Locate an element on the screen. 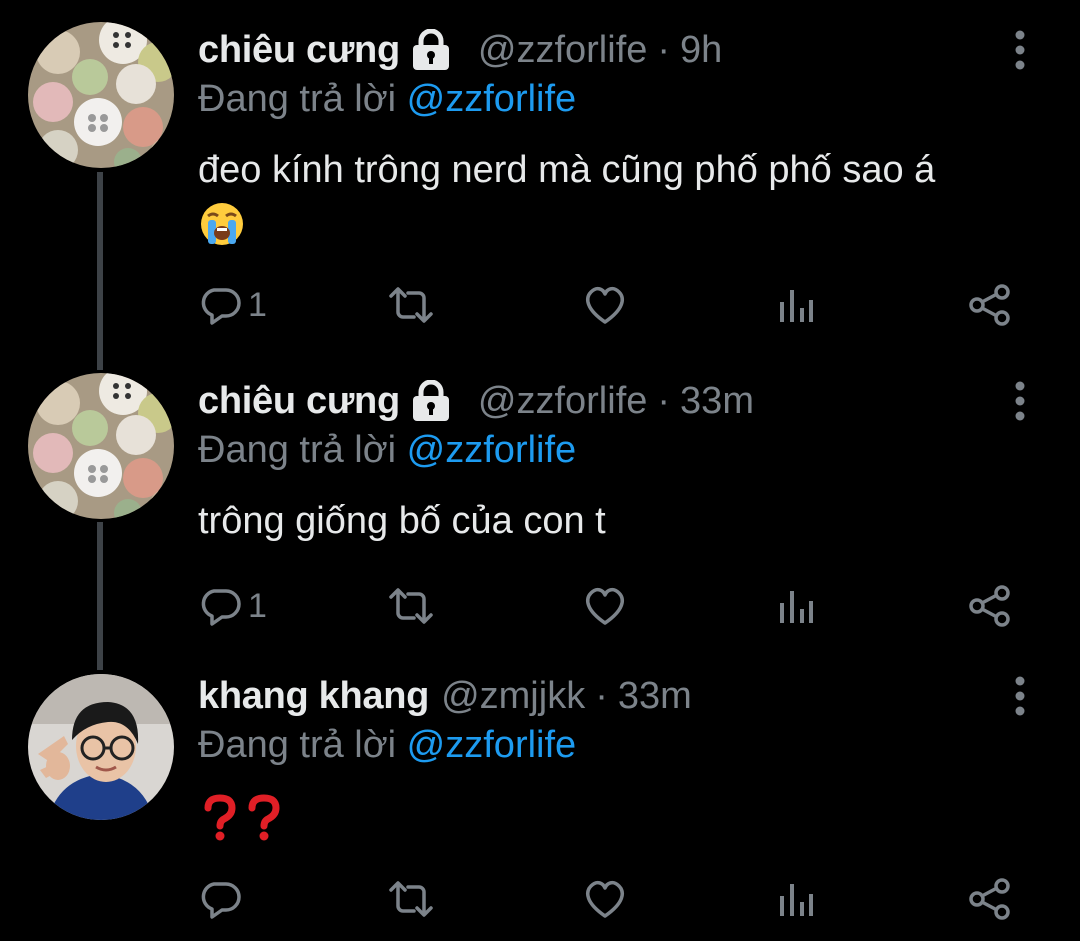 The image size is (1080, 941). timestamp: 9h is located at coordinates (701, 50).